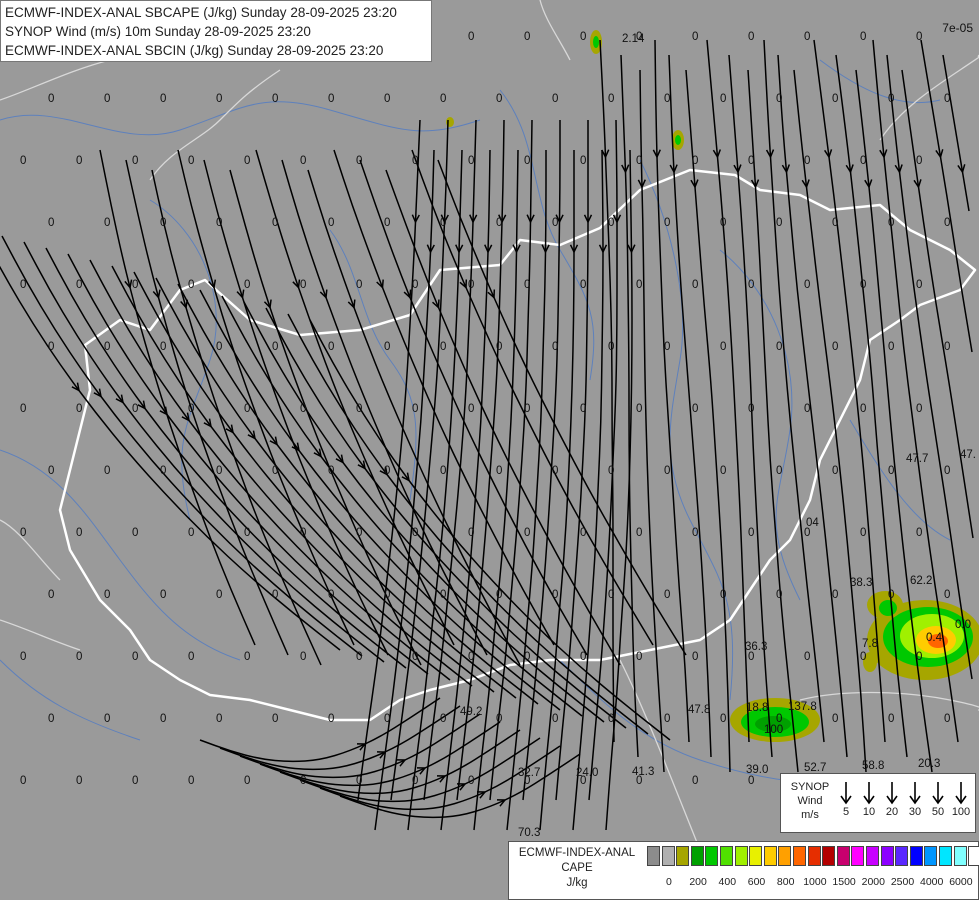 The height and width of the screenshot is (900, 979). I want to click on wind-legend-title-line: SYNOP, so click(810, 787).